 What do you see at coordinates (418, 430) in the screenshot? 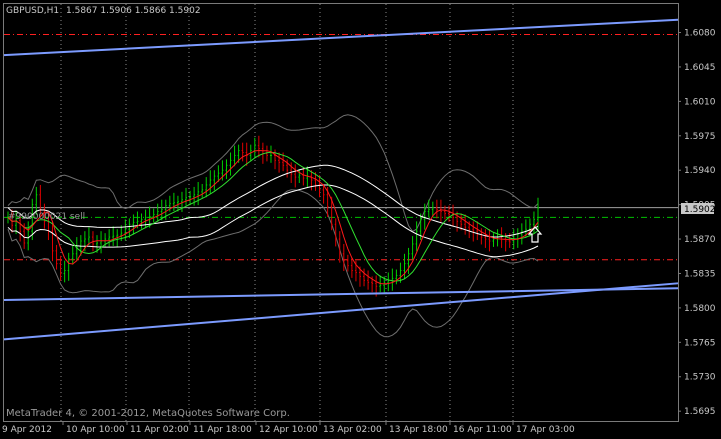
I see `x-tick-label: 13 Apr 18:00` at bounding box center [418, 430].